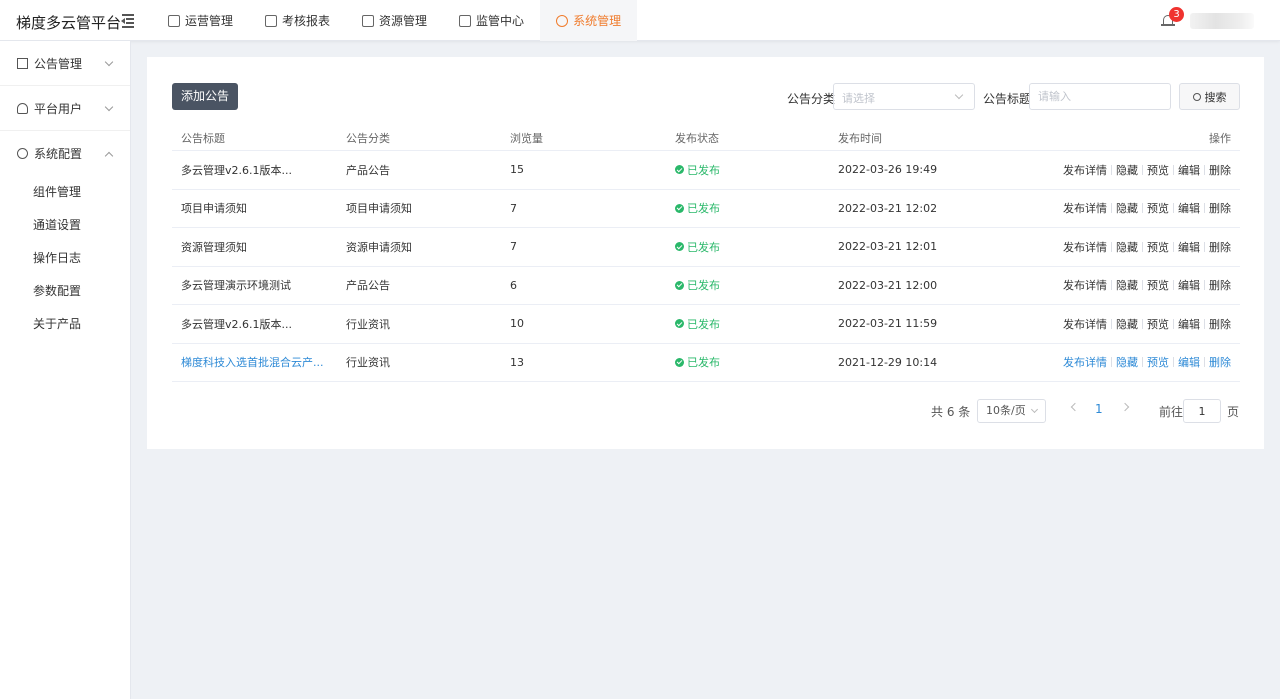 Image resolution: width=1280 pixels, height=699 pixels. What do you see at coordinates (69, 23) in the screenshot?
I see `app-title: 梯度多云管平台` at bounding box center [69, 23].